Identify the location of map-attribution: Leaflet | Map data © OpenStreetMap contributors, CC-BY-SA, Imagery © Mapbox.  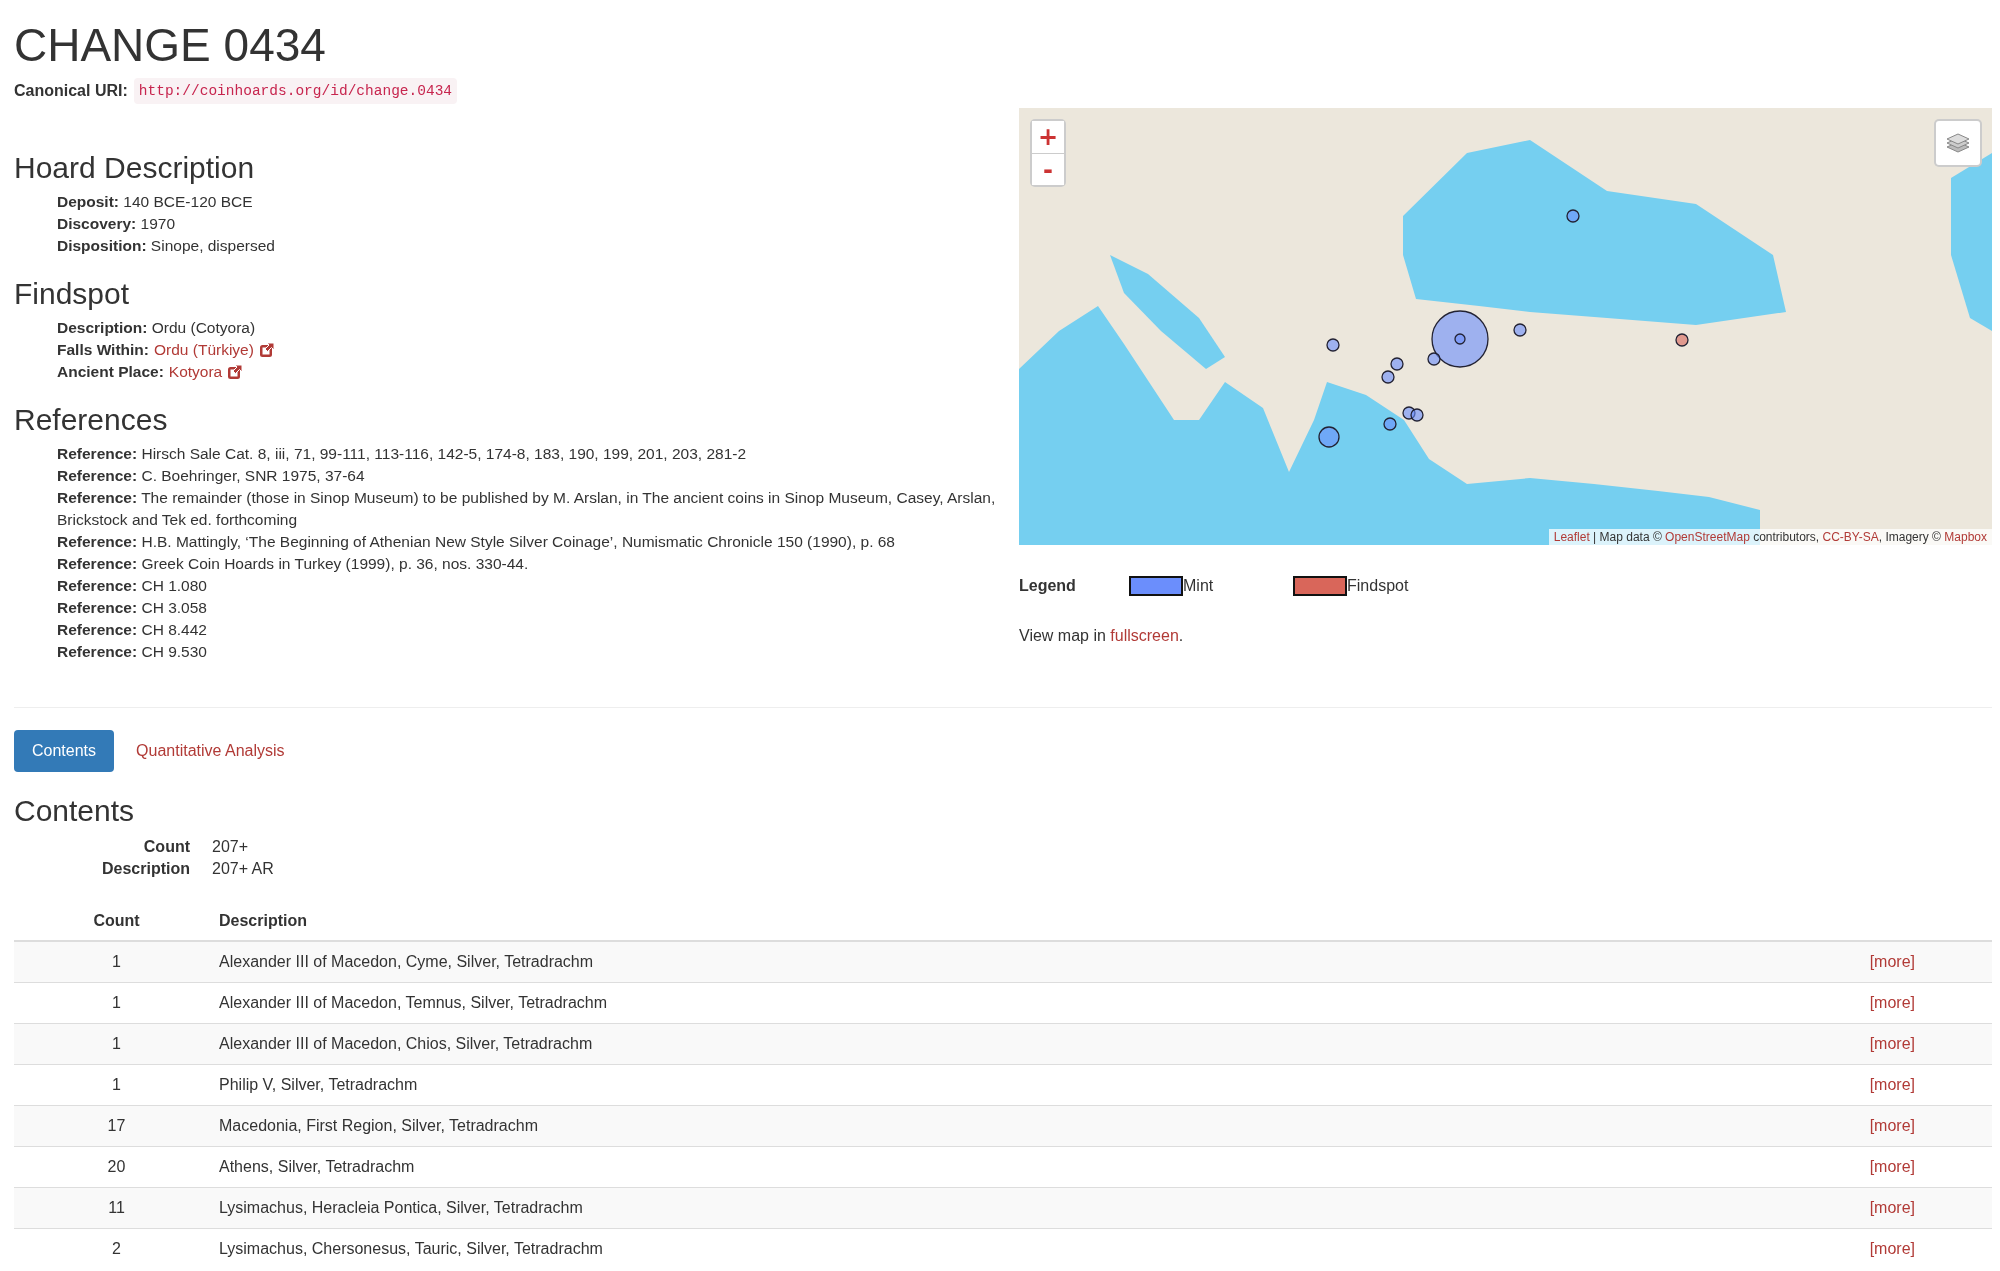
(1770, 537).